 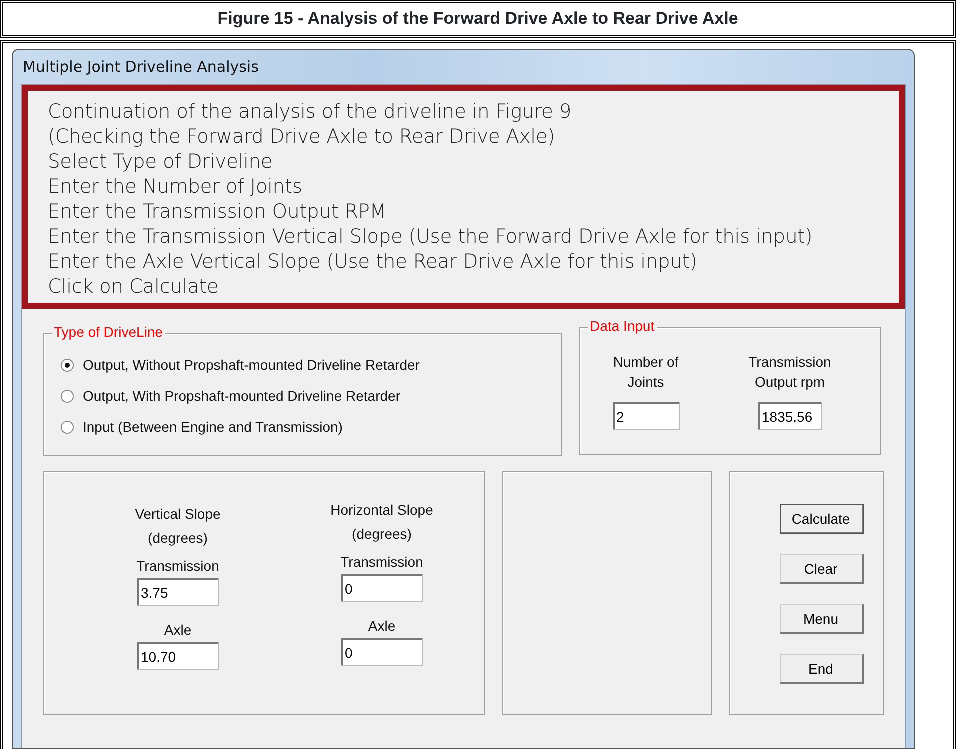 I want to click on instruction-text: (Checking the Forward Drive Axle to Rear Drive Axle), so click(x=302, y=136).